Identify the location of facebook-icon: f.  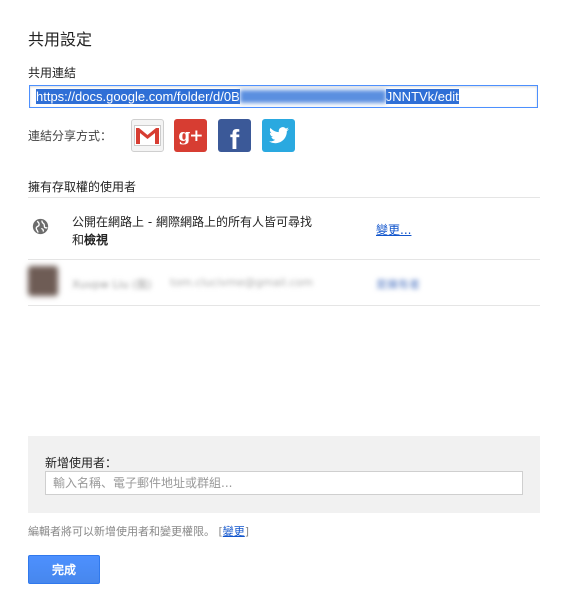
(234, 137).